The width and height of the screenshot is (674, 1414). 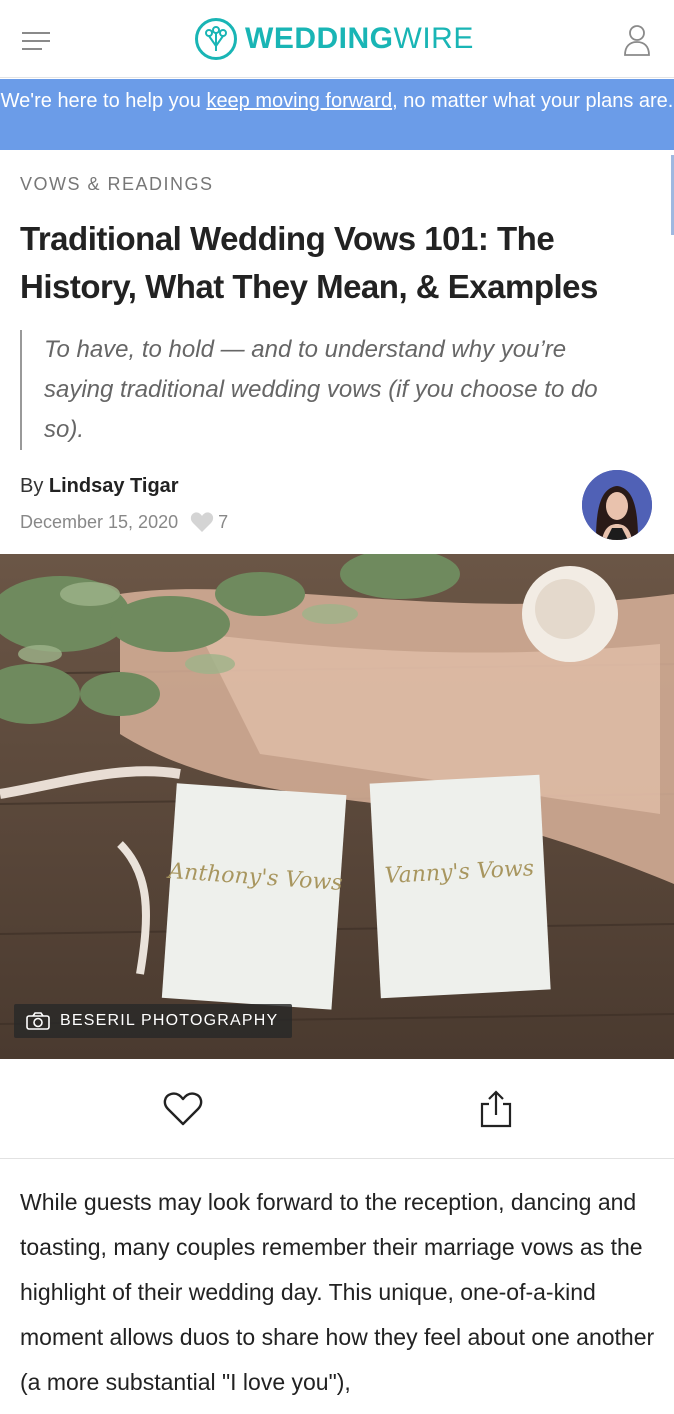 I want to click on author-avatar, so click(x=617, y=505).